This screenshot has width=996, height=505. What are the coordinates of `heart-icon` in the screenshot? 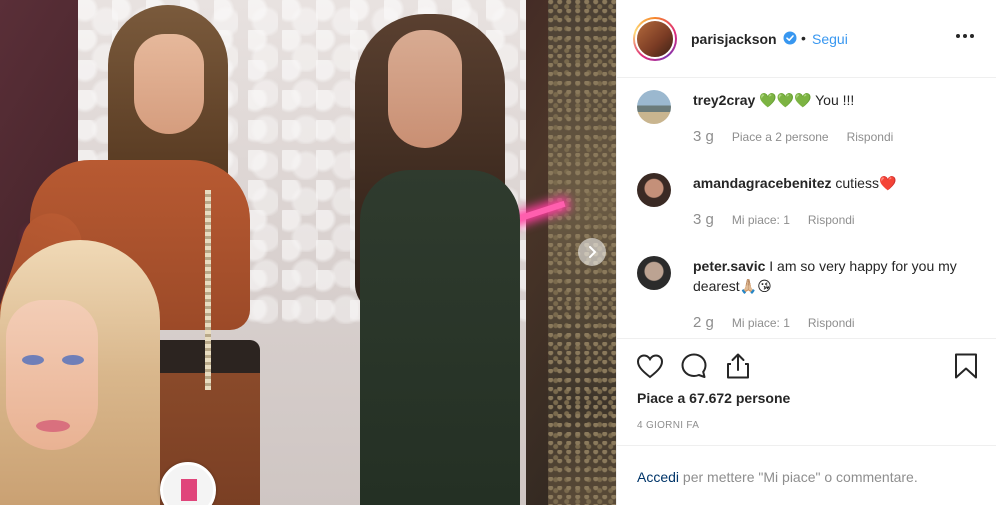 It's located at (650, 366).